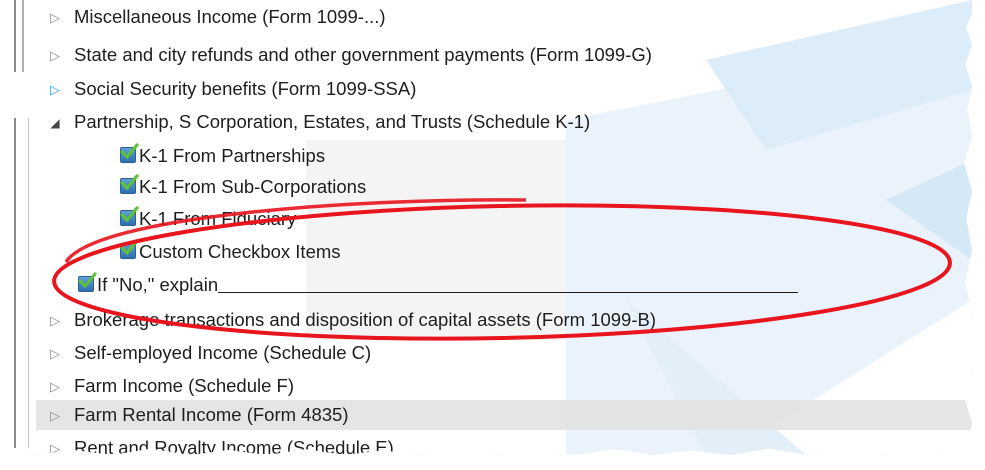  What do you see at coordinates (243, 187) in the screenshot?
I see `tree-leaf-k1-sub-corporations: K-1 From Sub-Corporations` at bounding box center [243, 187].